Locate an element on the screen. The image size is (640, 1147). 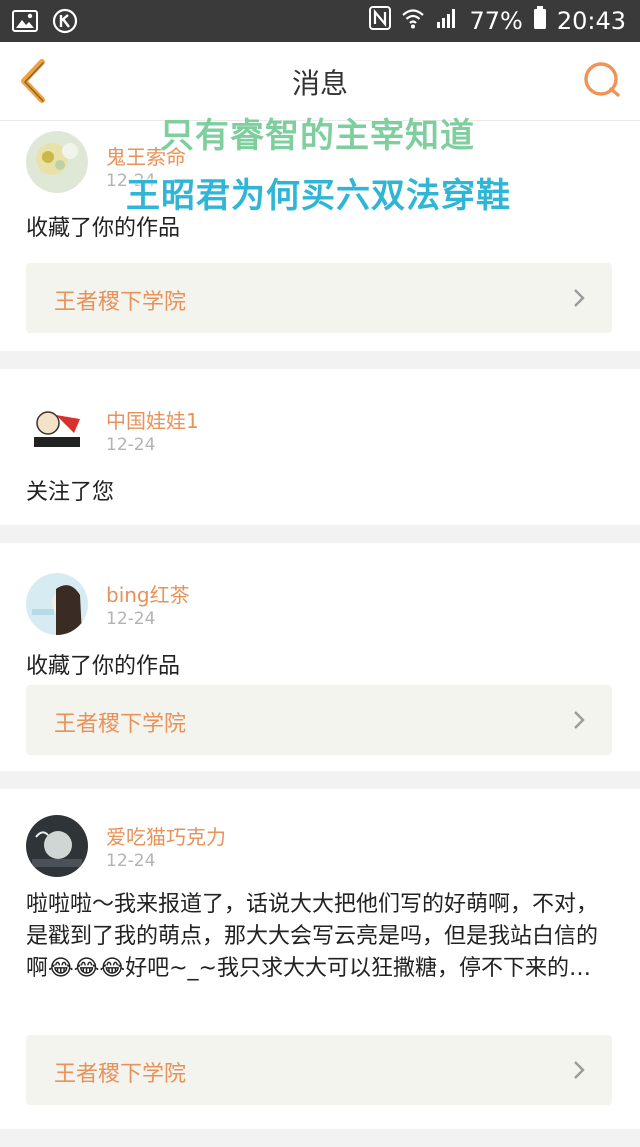
status-bar: 77% 20:43 is located at coordinates (320, 21).